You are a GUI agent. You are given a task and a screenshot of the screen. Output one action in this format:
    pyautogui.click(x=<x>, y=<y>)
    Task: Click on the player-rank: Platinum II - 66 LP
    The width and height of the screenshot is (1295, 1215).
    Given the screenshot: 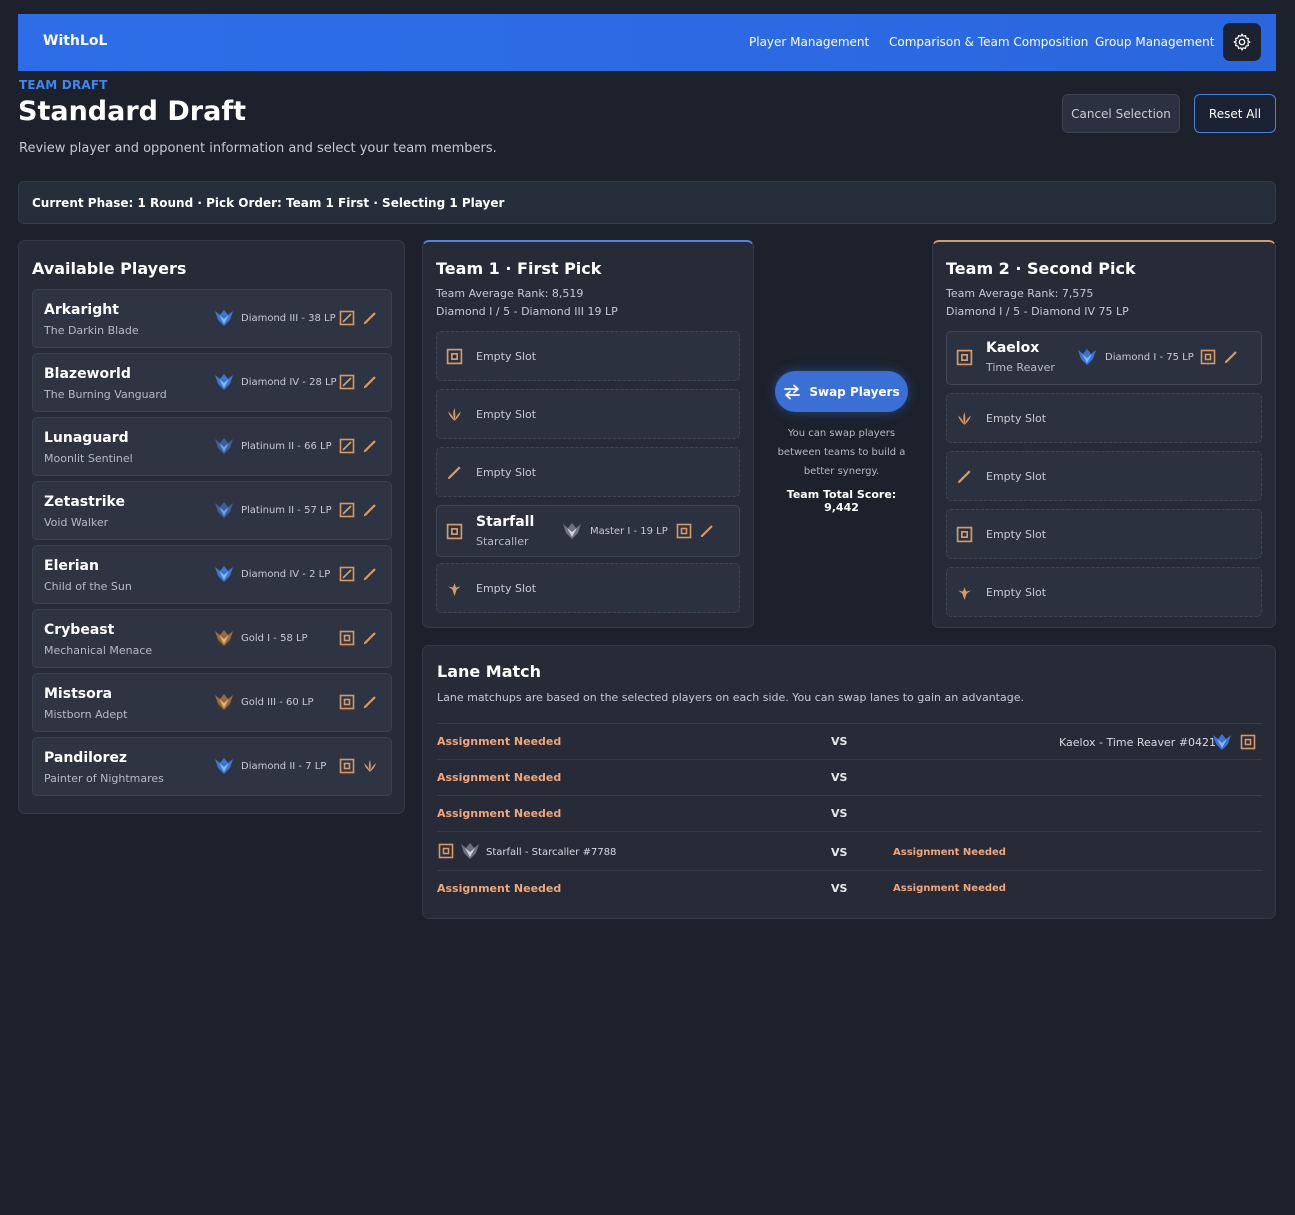 What is the action you would take?
    pyautogui.click(x=286, y=446)
    